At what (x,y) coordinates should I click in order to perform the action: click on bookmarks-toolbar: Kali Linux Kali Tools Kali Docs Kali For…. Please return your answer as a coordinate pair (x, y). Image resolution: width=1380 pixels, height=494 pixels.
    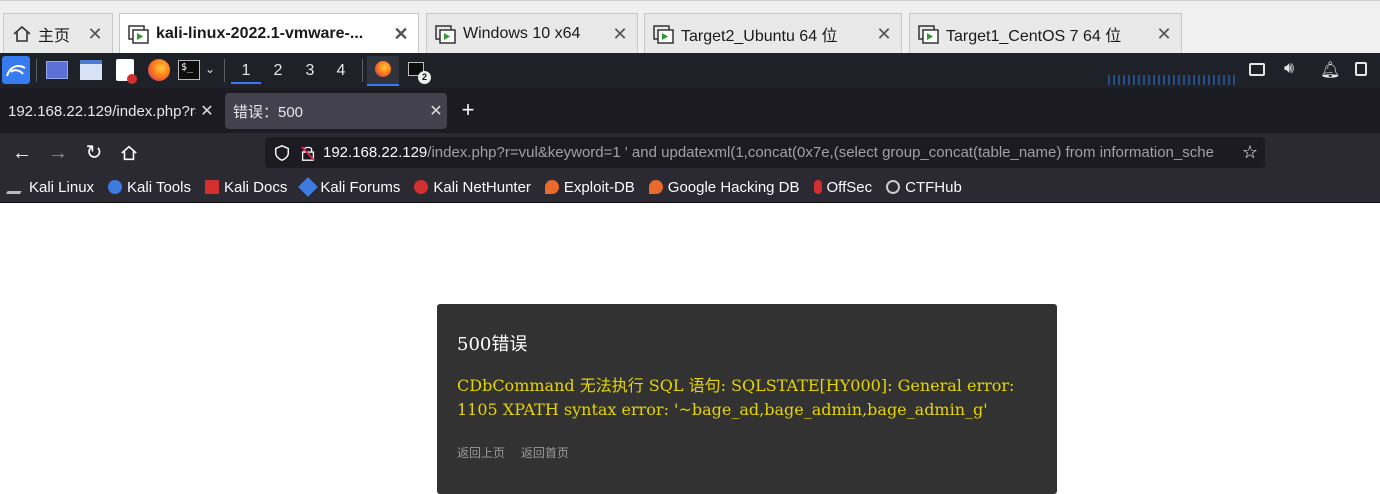
    Looking at the image, I should click on (690, 187).